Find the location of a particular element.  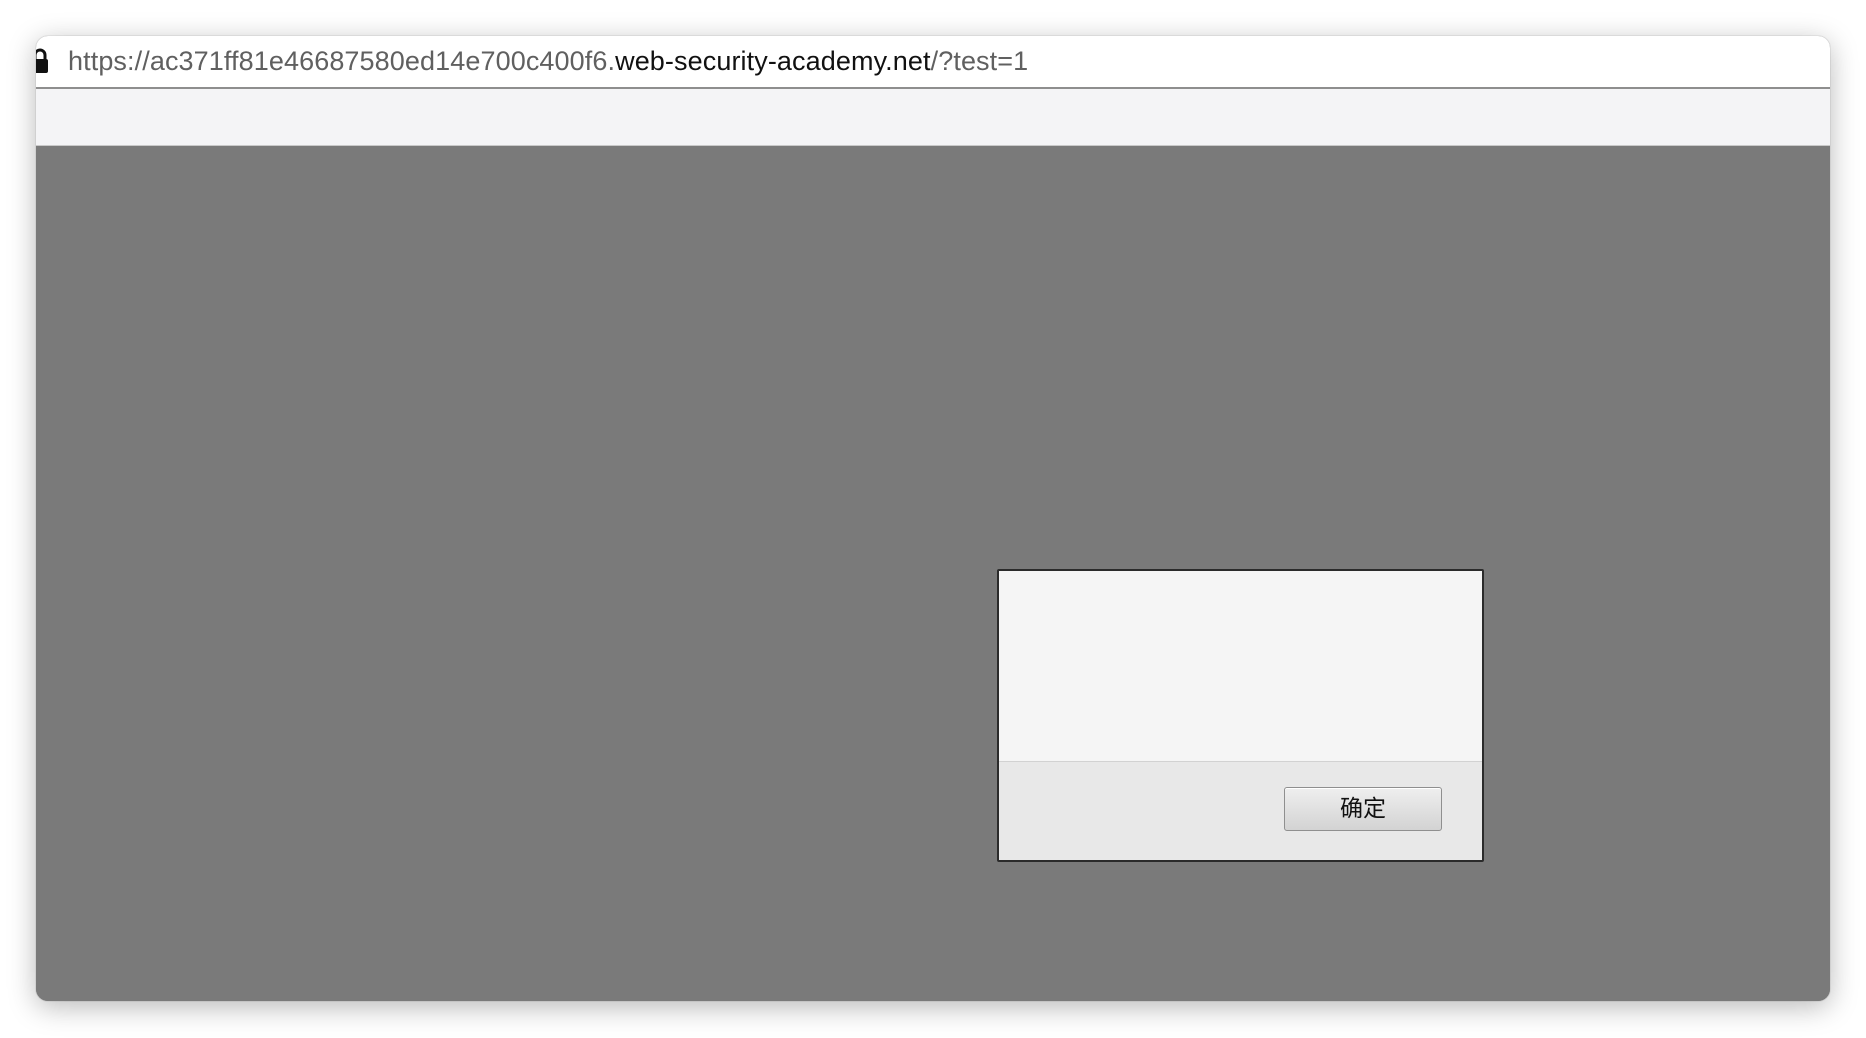

url-suffix: /?test=1 is located at coordinates (979, 61).